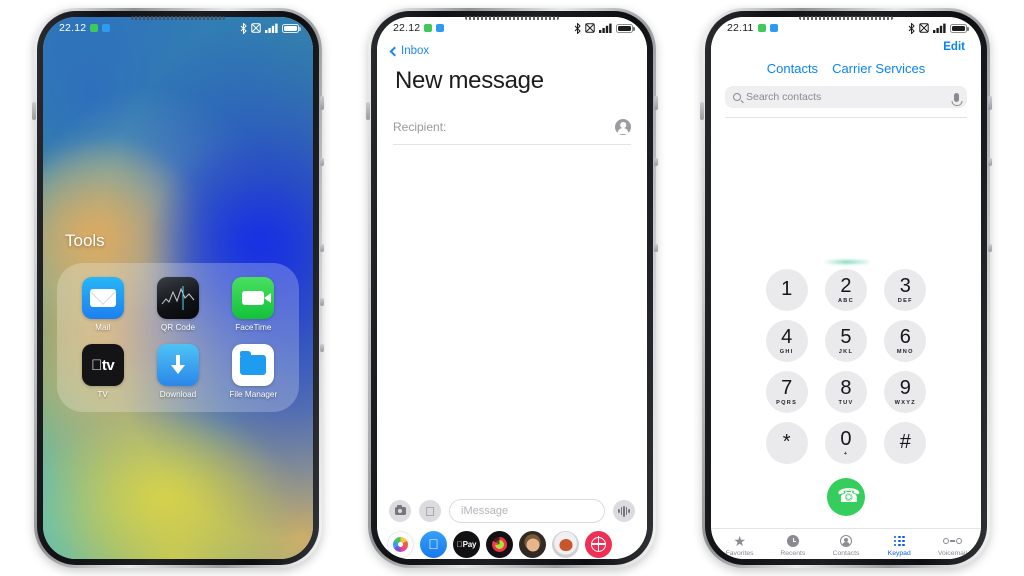 This screenshot has width=1024, height=576. What do you see at coordinates (899, 545) in the screenshot?
I see `tab-keypad: Keypad` at bounding box center [899, 545].